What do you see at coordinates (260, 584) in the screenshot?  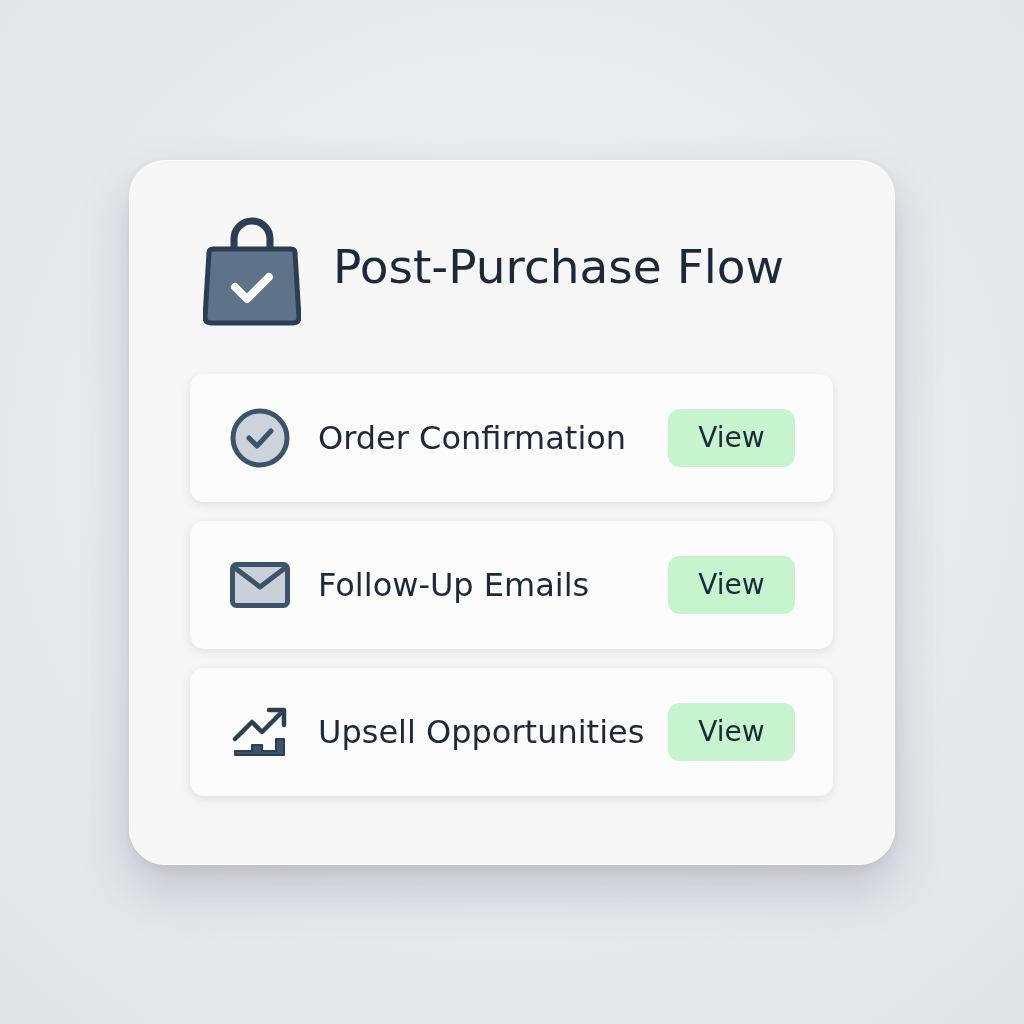 I see `envelope-icon` at bounding box center [260, 584].